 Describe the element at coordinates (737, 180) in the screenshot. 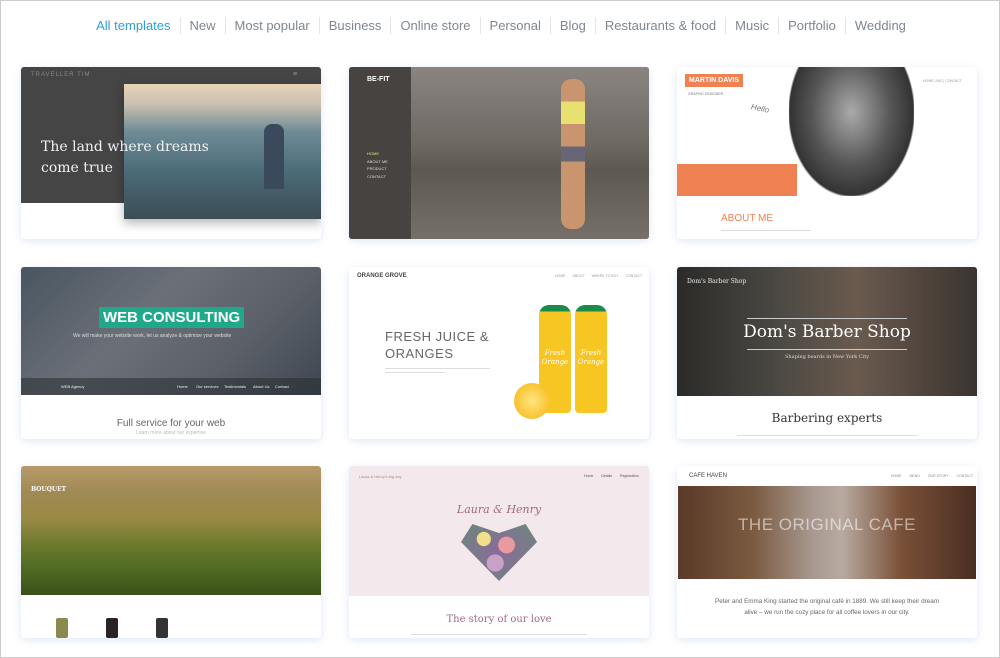

I see `orange-band` at that location.